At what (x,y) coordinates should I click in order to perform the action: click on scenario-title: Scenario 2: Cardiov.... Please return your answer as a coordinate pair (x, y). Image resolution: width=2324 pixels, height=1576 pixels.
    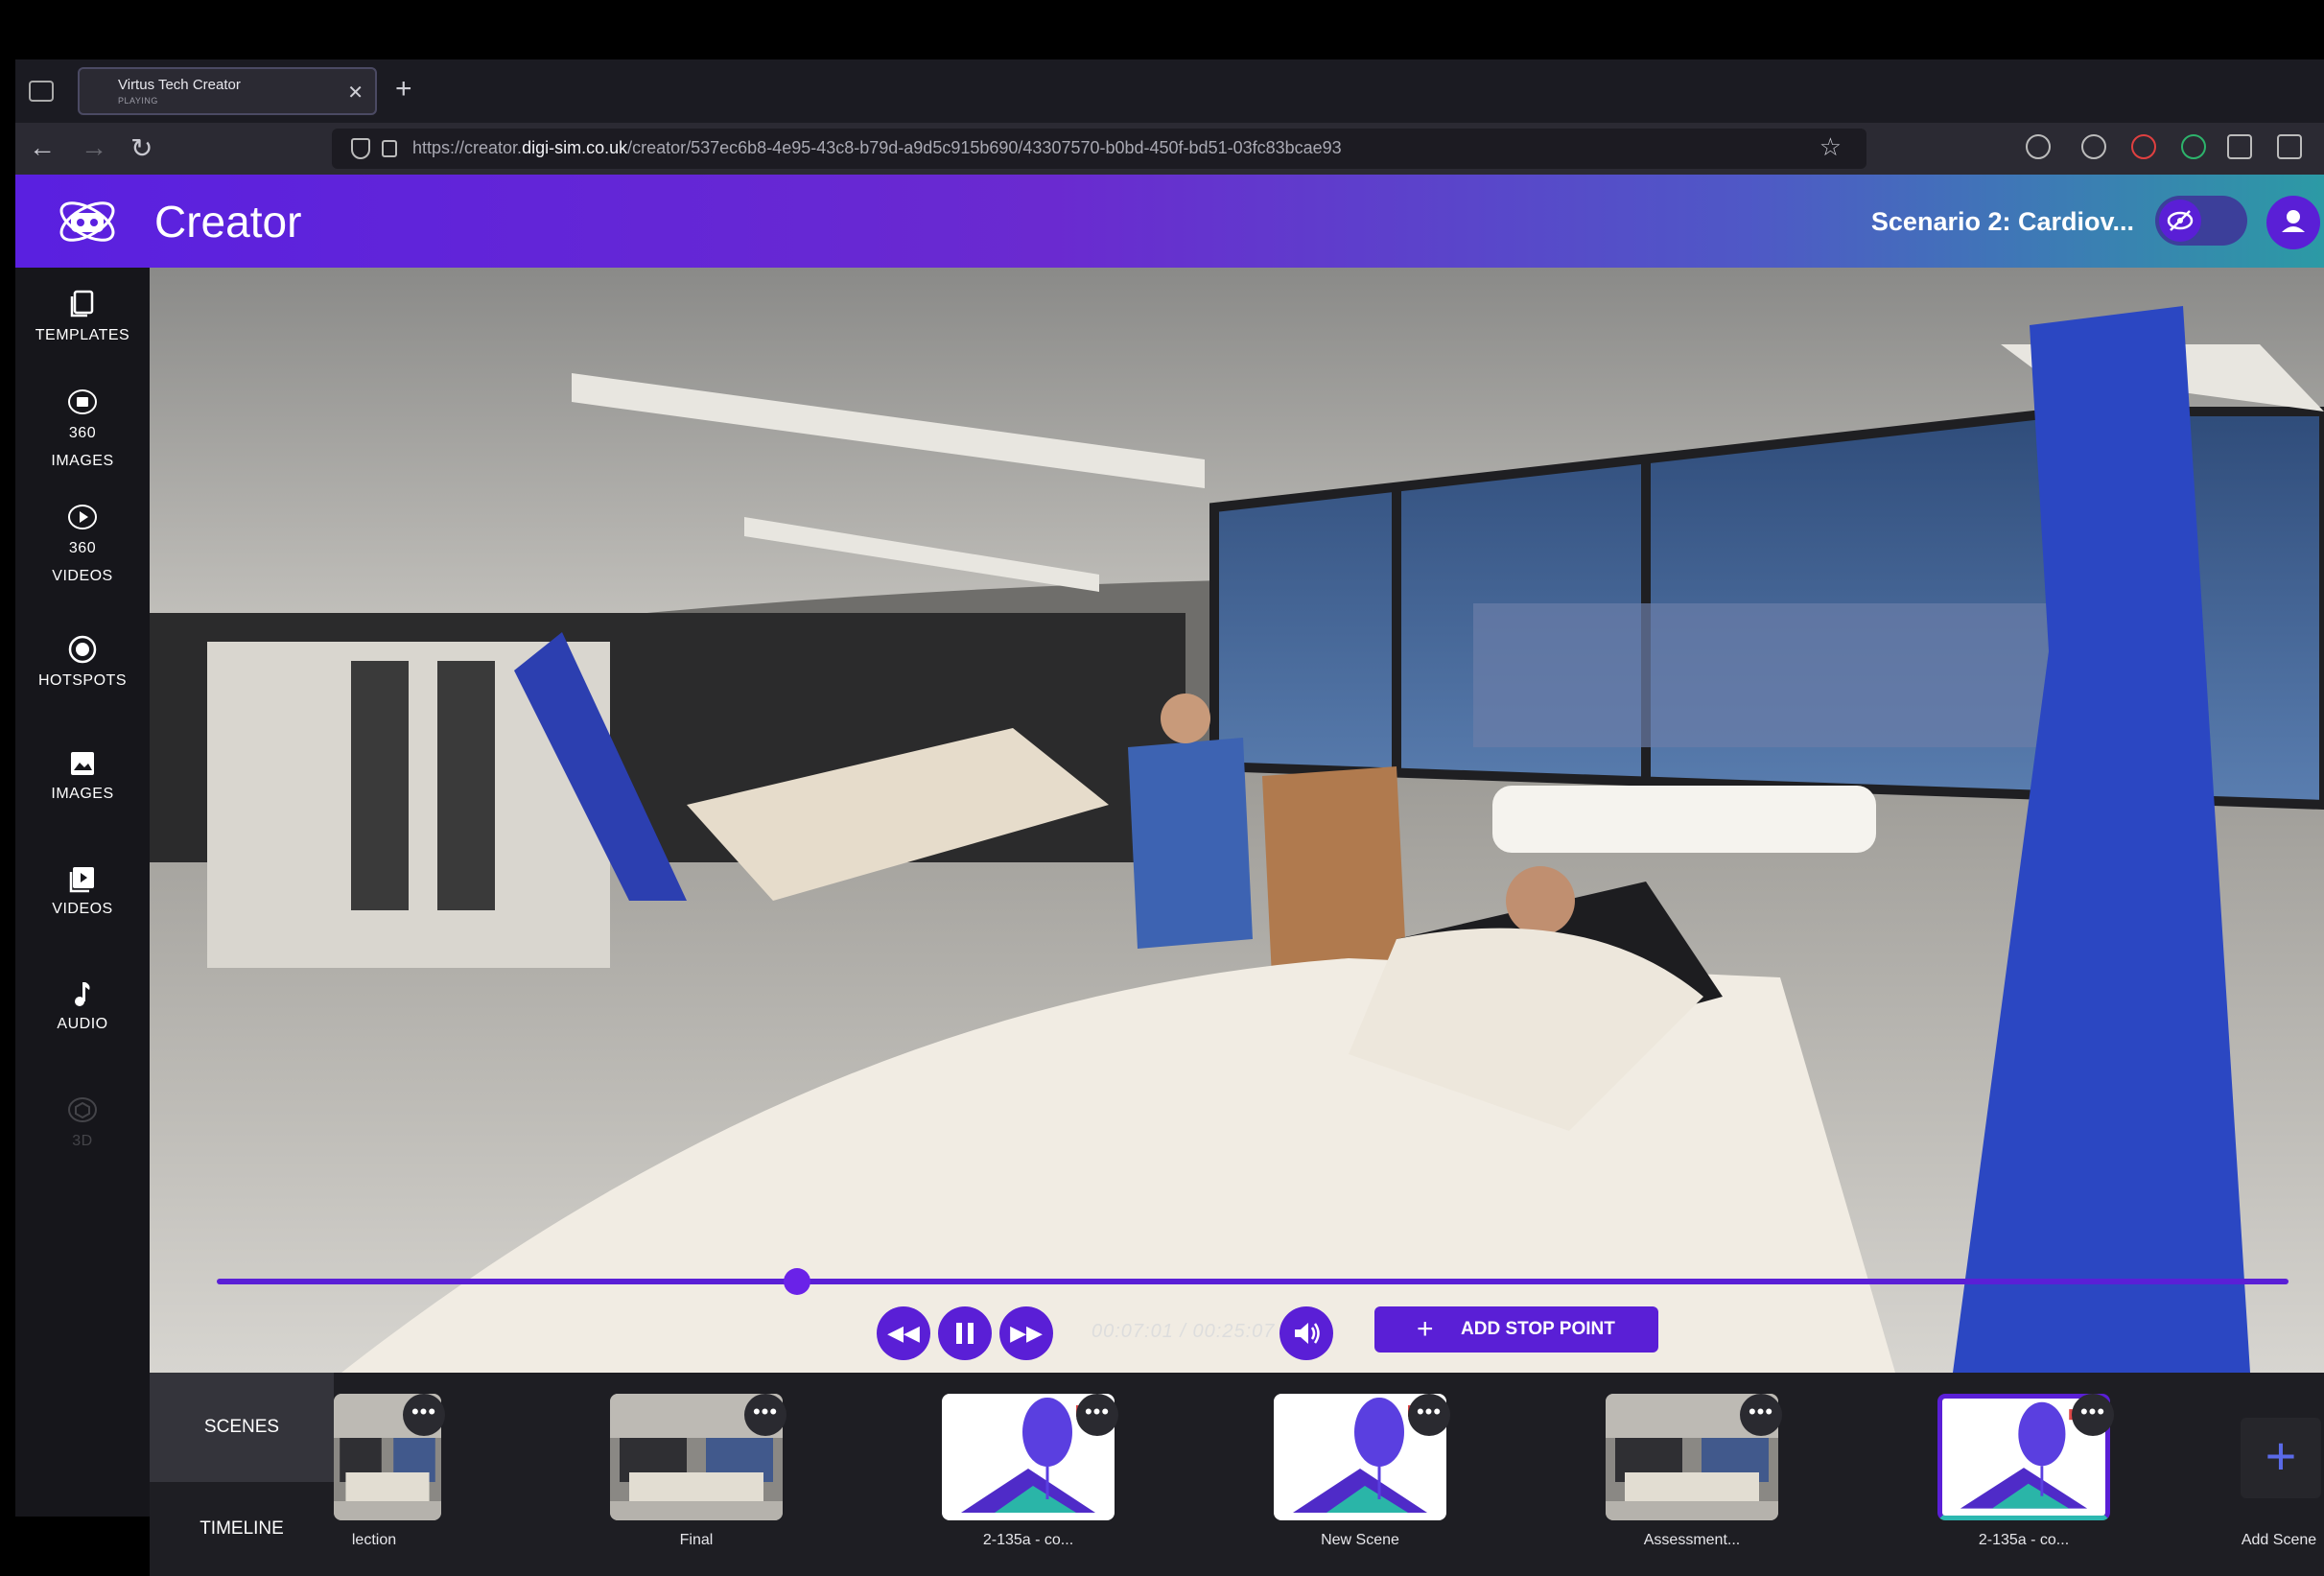
    Looking at the image, I should click on (2002, 222).